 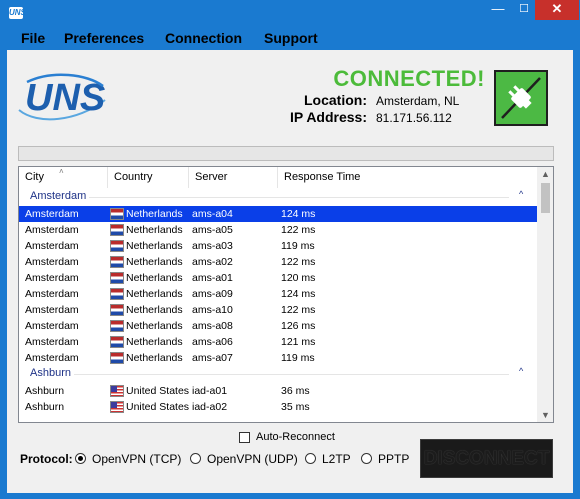 I want to click on group-header-amsterdam: Amsterdam ^, so click(x=278, y=197).